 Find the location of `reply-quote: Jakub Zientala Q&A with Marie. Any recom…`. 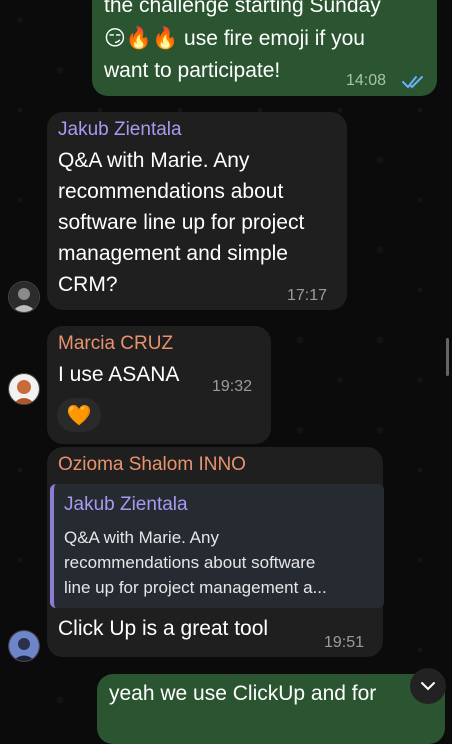

reply-quote: Jakub Zientala Q&A with Marie. Any recom… is located at coordinates (217, 546).